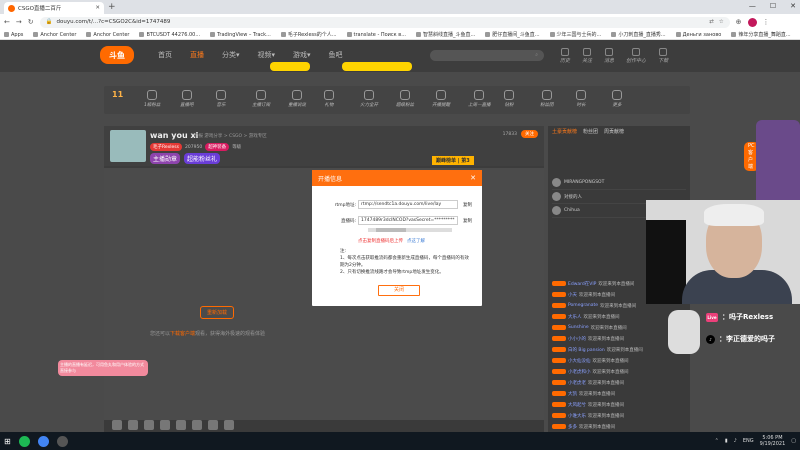 This screenshot has height=450, width=800. What do you see at coordinates (529, 134) in the screenshot?
I see `follow-button: 关注` at bounding box center [529, 134].